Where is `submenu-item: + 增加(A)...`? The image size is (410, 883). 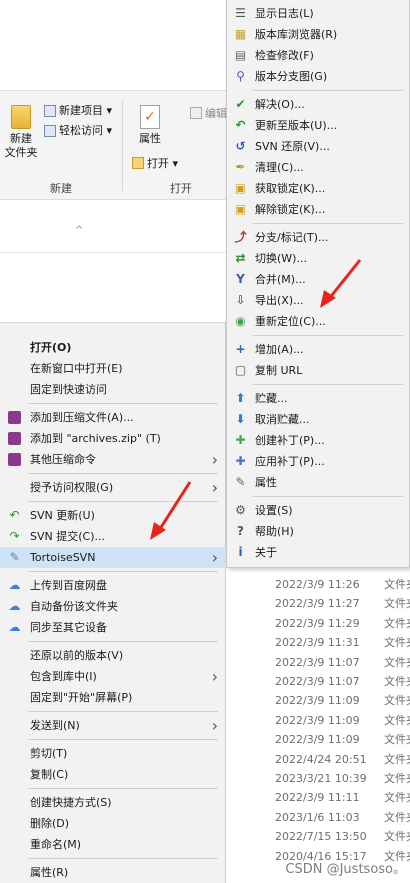
submenu-item: + 增加(A)... is located at coordinates (318, 349).